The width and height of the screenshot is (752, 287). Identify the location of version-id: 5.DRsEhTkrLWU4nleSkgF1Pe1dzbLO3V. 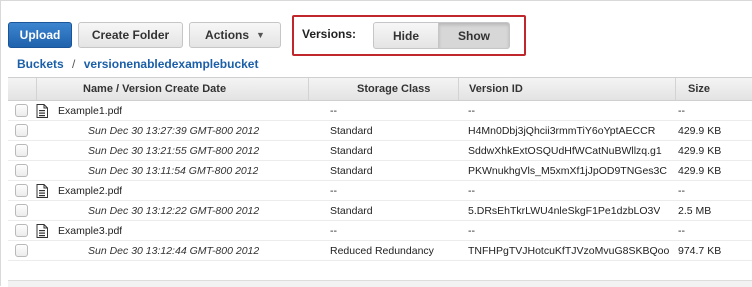
(564, 211).